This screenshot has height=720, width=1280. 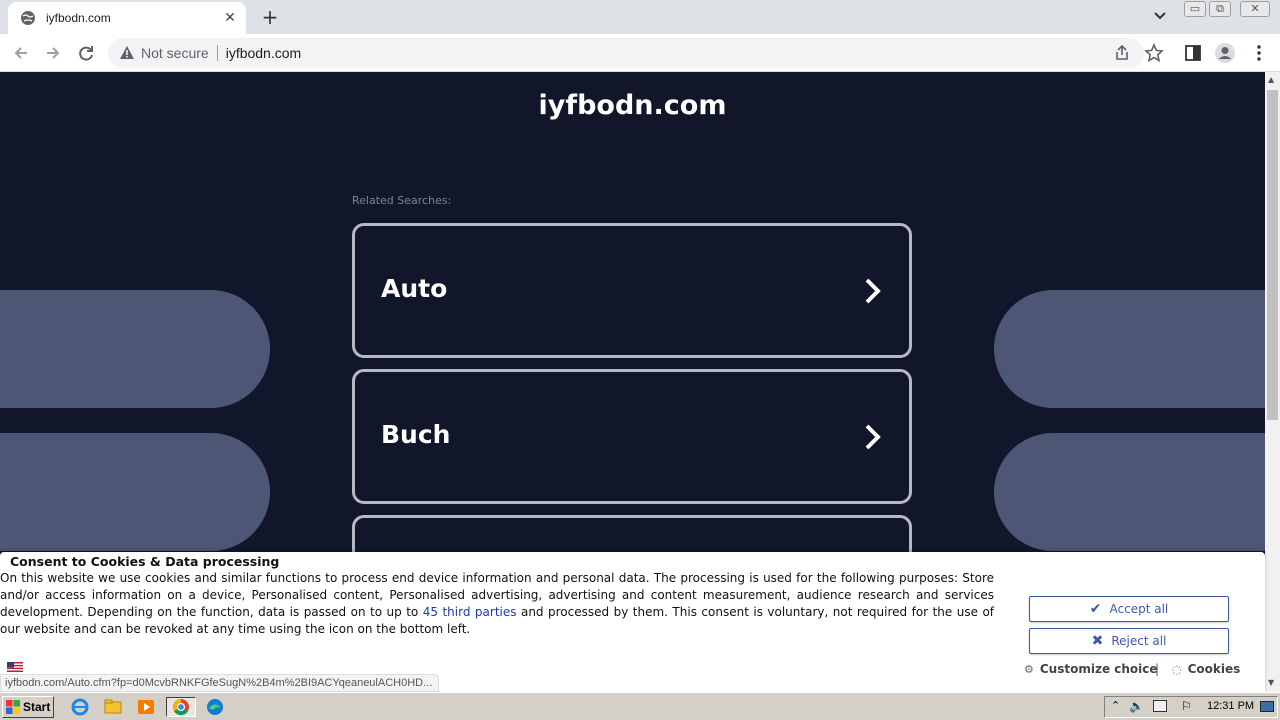 I want to click on speaker-icon: 🔈, so click(x=1136, y=706).